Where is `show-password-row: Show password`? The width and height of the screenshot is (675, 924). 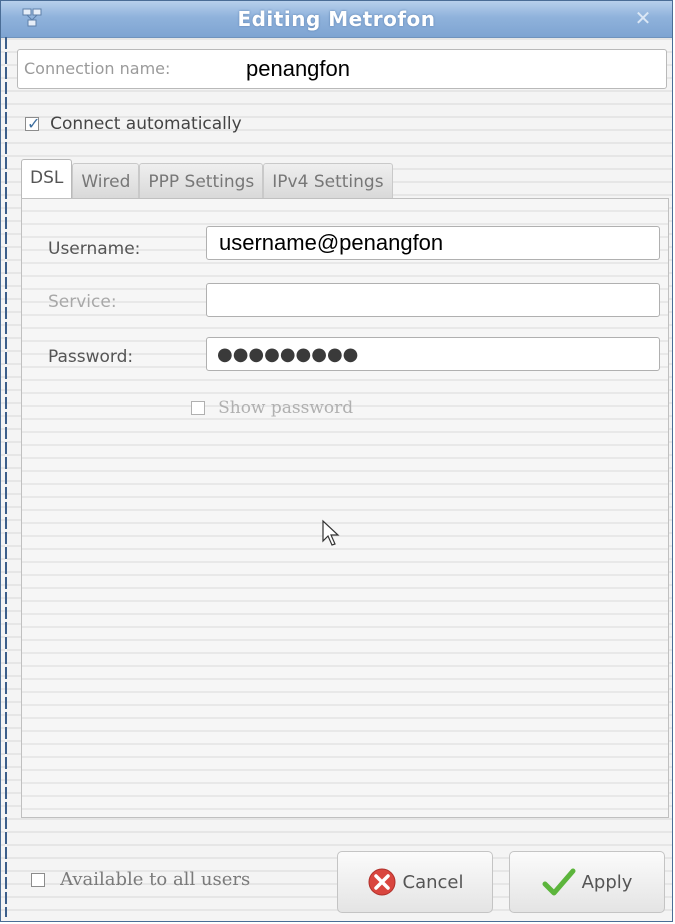 show-password-row: Show password is located at coordinates (272, 407).